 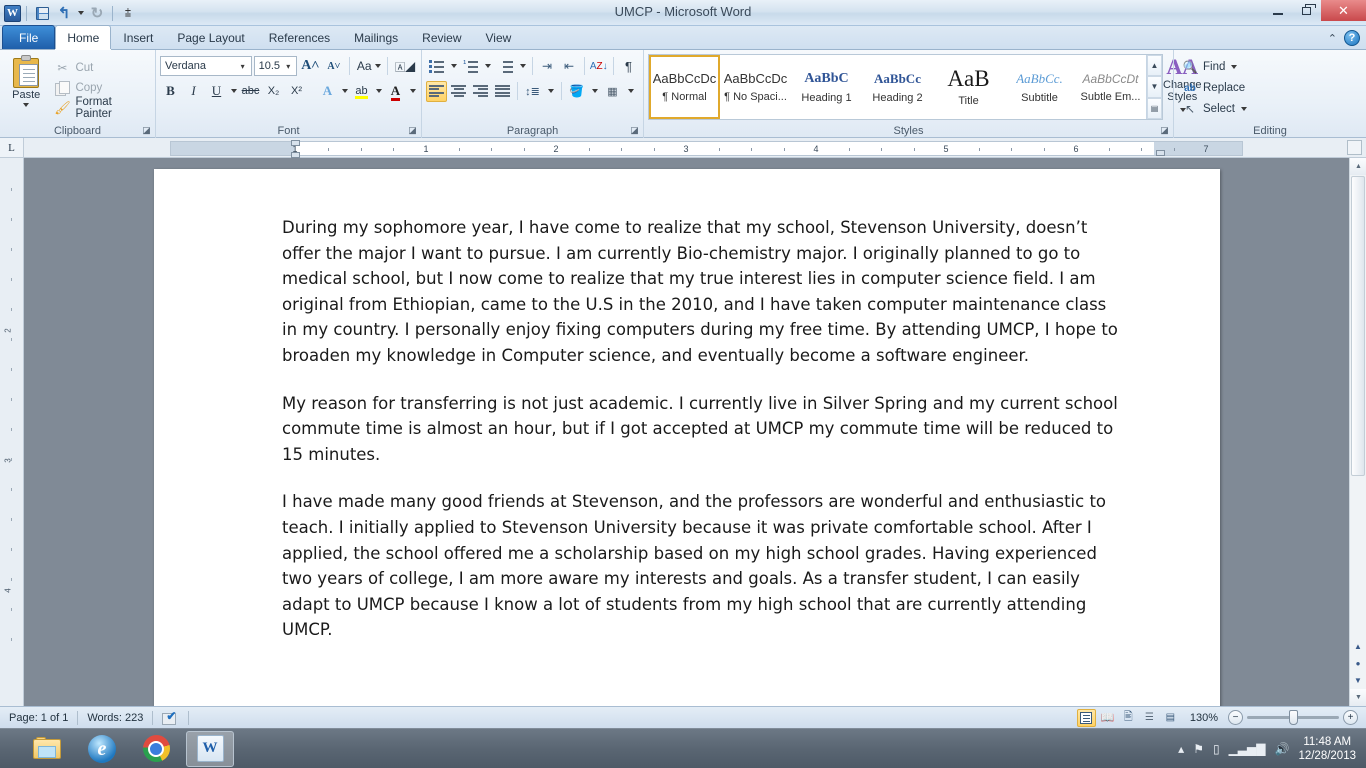 I want to click on zoom-thumb, so click(x=1293, y=717).